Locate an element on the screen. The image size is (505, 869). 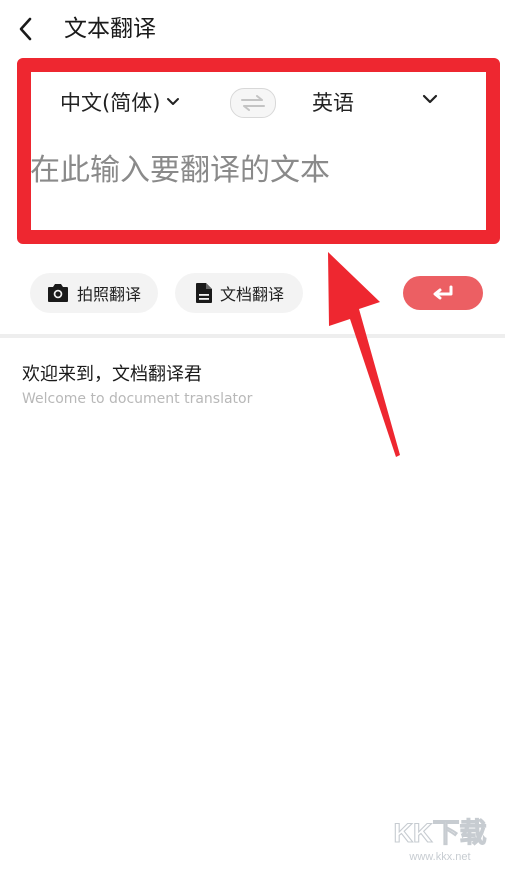
swap-languages-button is located at coordinates (253, 103).